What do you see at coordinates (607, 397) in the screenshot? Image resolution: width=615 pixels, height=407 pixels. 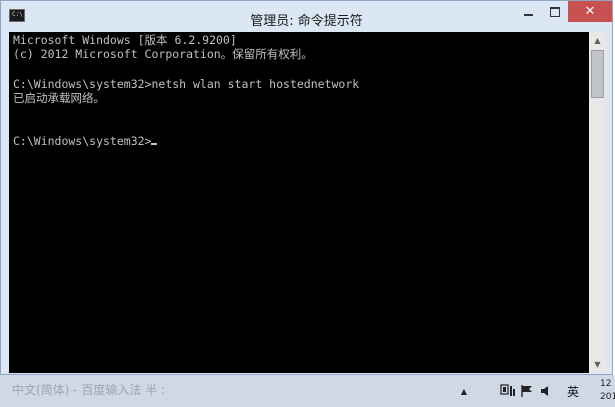 I see `clock-date: 201` at bounding box center [607, 397].